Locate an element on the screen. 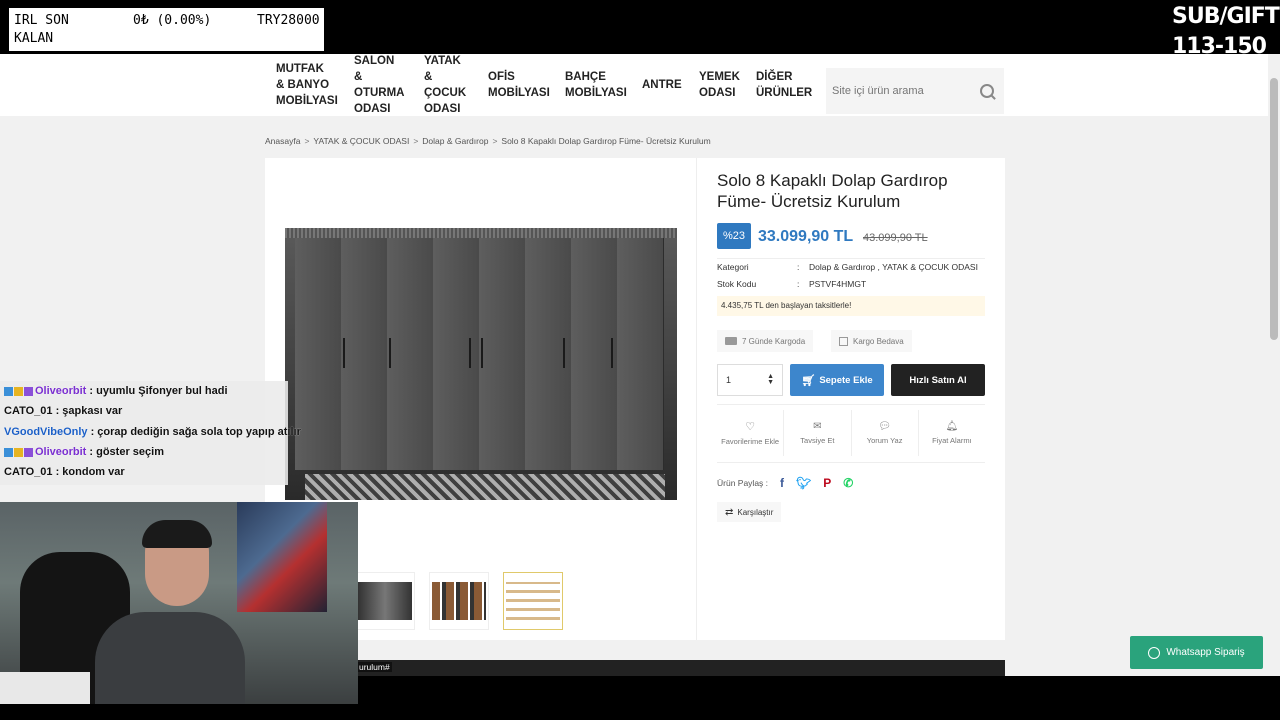 This screenshot has height=720, width=1280. cart-icon: 🛒︎ is located at coordinates (808, 380).